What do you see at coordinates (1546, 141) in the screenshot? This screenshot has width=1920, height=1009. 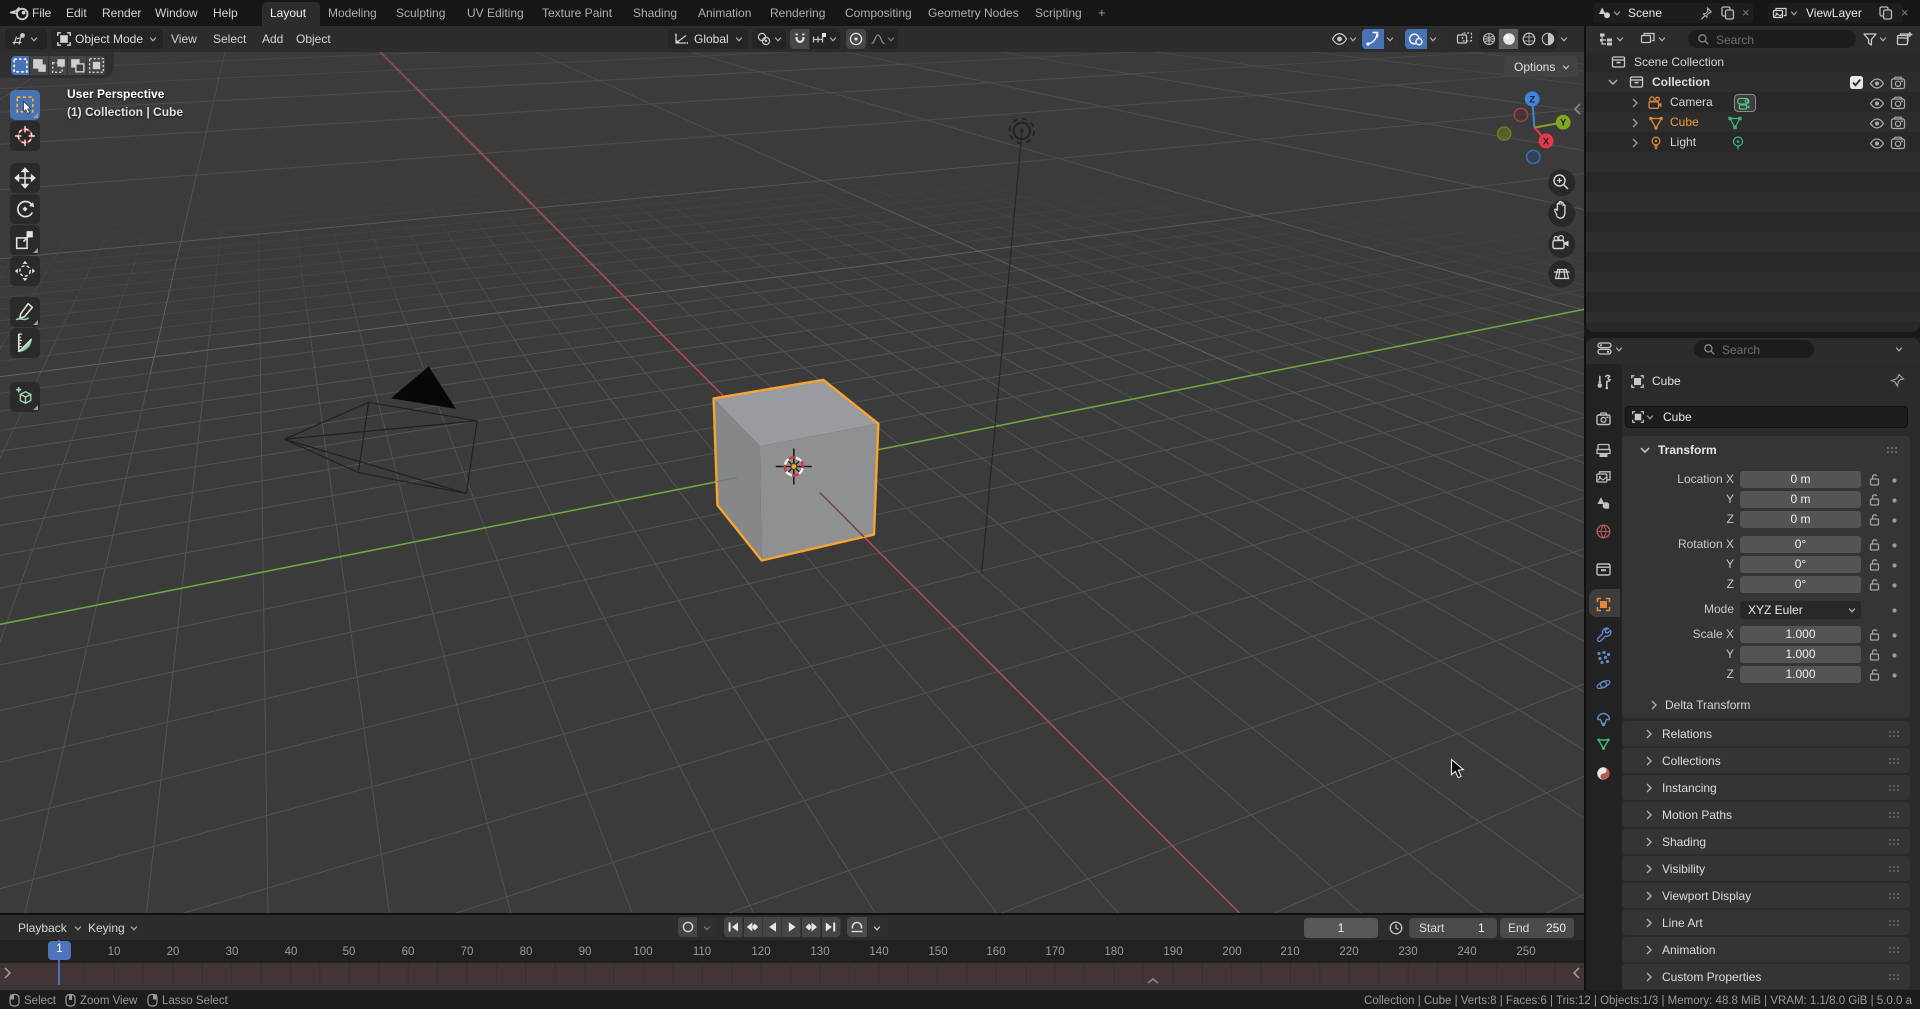 I see `svg-text: X` at bounding box center [1546, 141].